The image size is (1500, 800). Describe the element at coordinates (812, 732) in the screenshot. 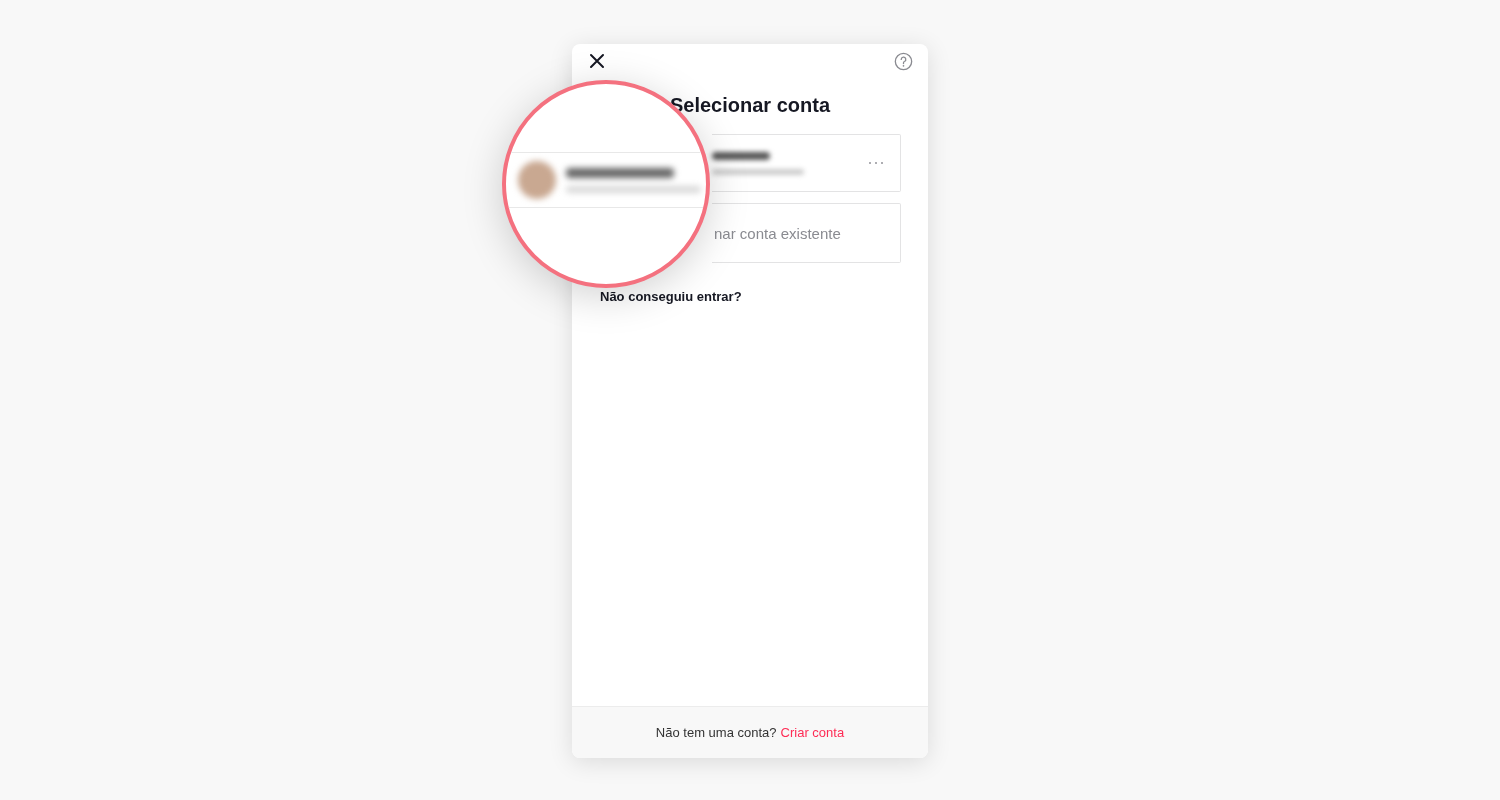

I see `signup-link: Criar conta` at that location.